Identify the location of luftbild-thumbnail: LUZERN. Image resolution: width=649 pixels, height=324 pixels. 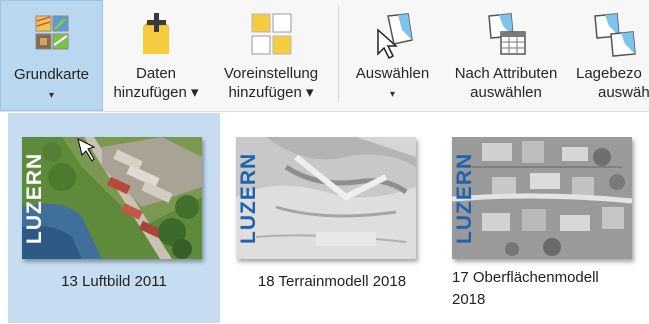
(112, 198).